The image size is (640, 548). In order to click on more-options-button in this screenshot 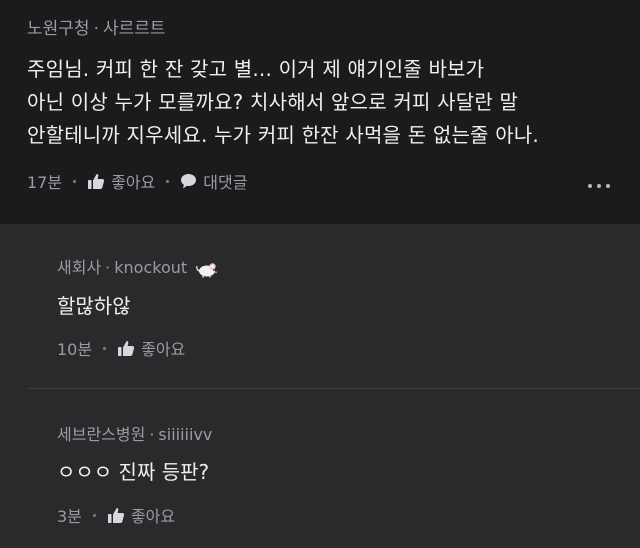, I will do `click(599, 186)`.